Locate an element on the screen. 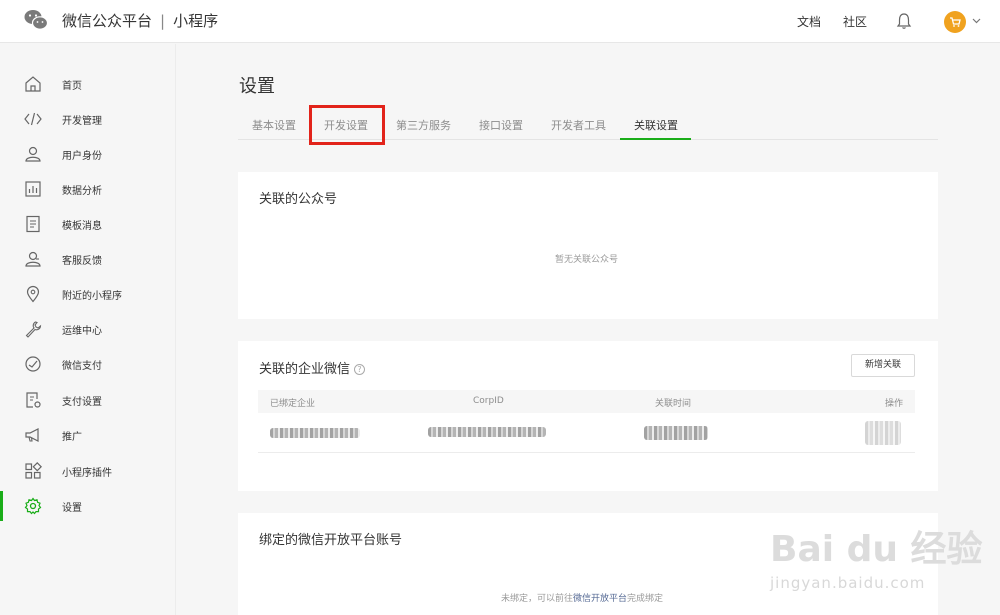 This screenshot has width=1000, height=615. empty-prefix: 未绑定，可以前往 is located at coordinates (537, 599).